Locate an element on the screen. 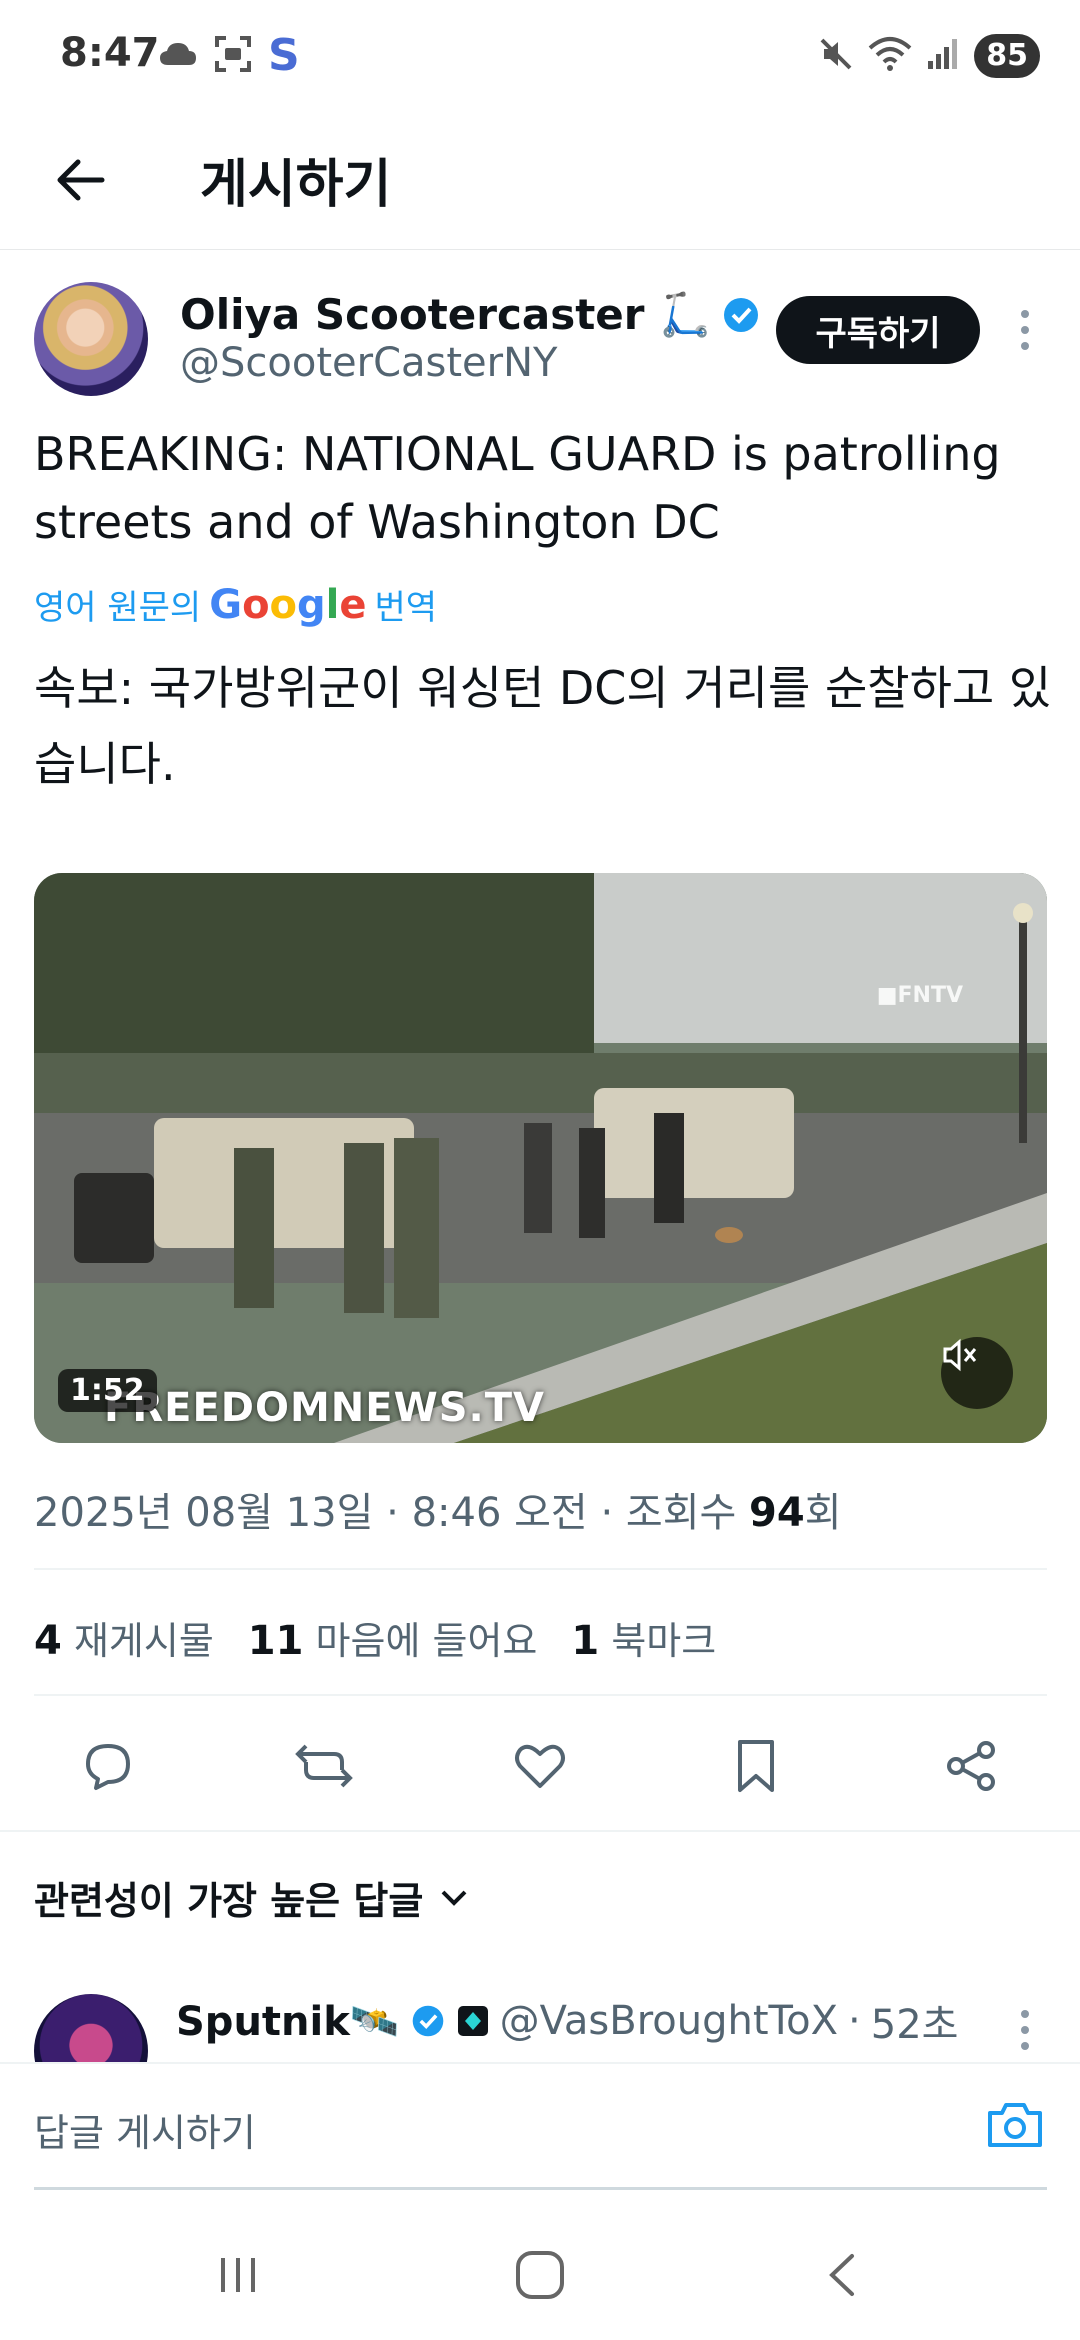 The height and width of the screenshot is (2340, 1080). tweet-stats: 4 재게시물 11 마음에 들어요 1 북마크 is located at coordinates (375, 1637).